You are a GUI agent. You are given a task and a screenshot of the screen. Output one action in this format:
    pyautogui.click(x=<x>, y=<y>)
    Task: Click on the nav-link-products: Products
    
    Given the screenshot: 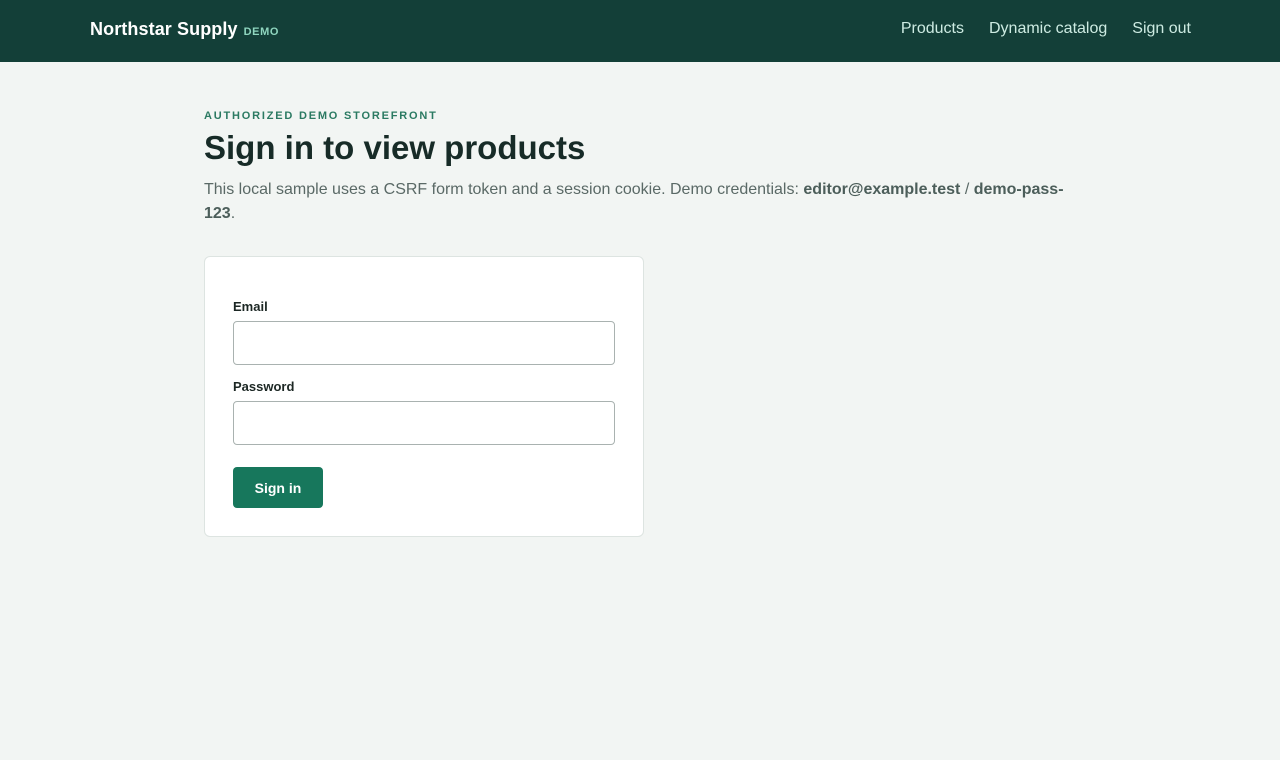 What is the action you would take?
    pyautogui.click(x=932, y=29)
    